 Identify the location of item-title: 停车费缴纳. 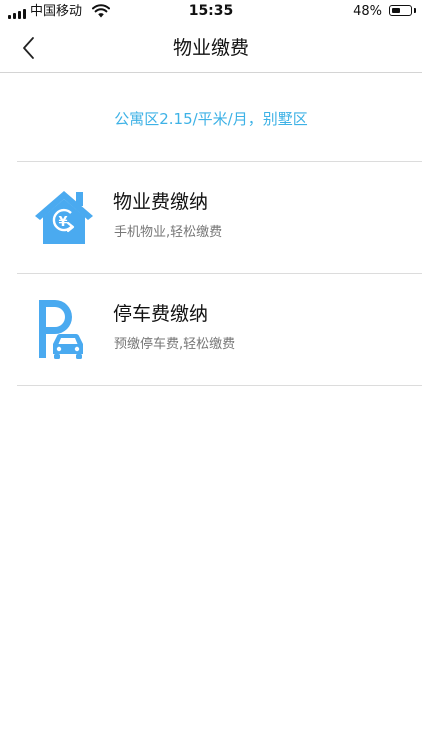
(161, 314).